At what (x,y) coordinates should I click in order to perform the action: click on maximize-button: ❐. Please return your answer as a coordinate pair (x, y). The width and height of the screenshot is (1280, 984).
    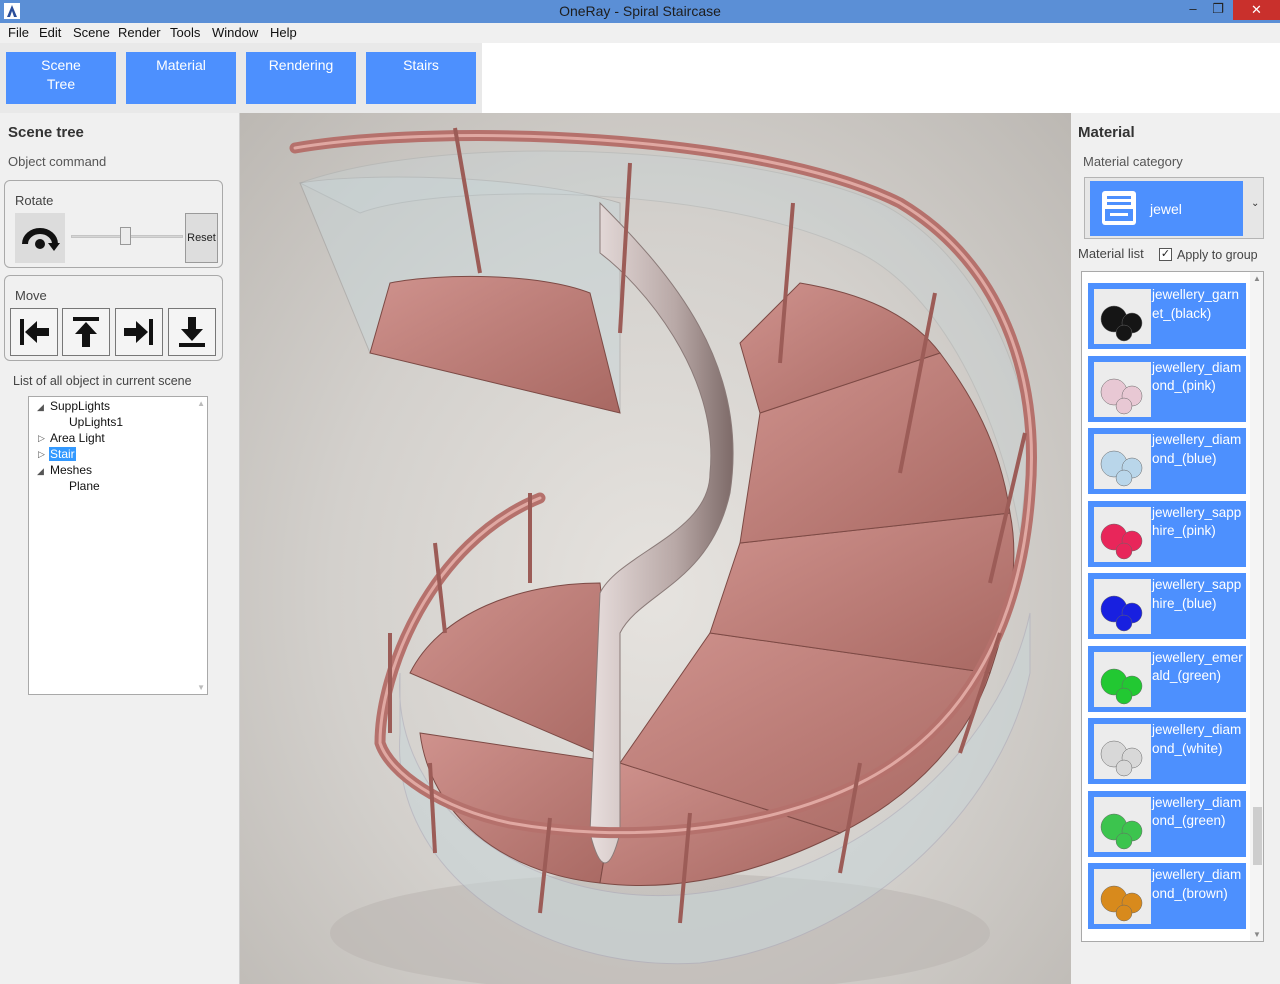
    Looking at the image, I should click on (1218, 10).